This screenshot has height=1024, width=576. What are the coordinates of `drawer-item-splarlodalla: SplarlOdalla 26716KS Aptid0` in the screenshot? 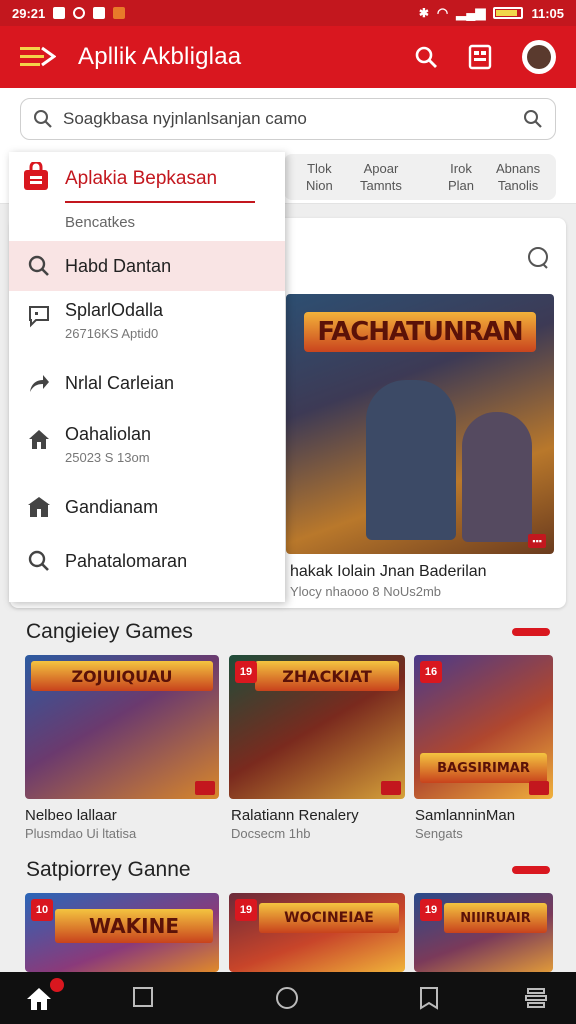 It's located at (147, 322).